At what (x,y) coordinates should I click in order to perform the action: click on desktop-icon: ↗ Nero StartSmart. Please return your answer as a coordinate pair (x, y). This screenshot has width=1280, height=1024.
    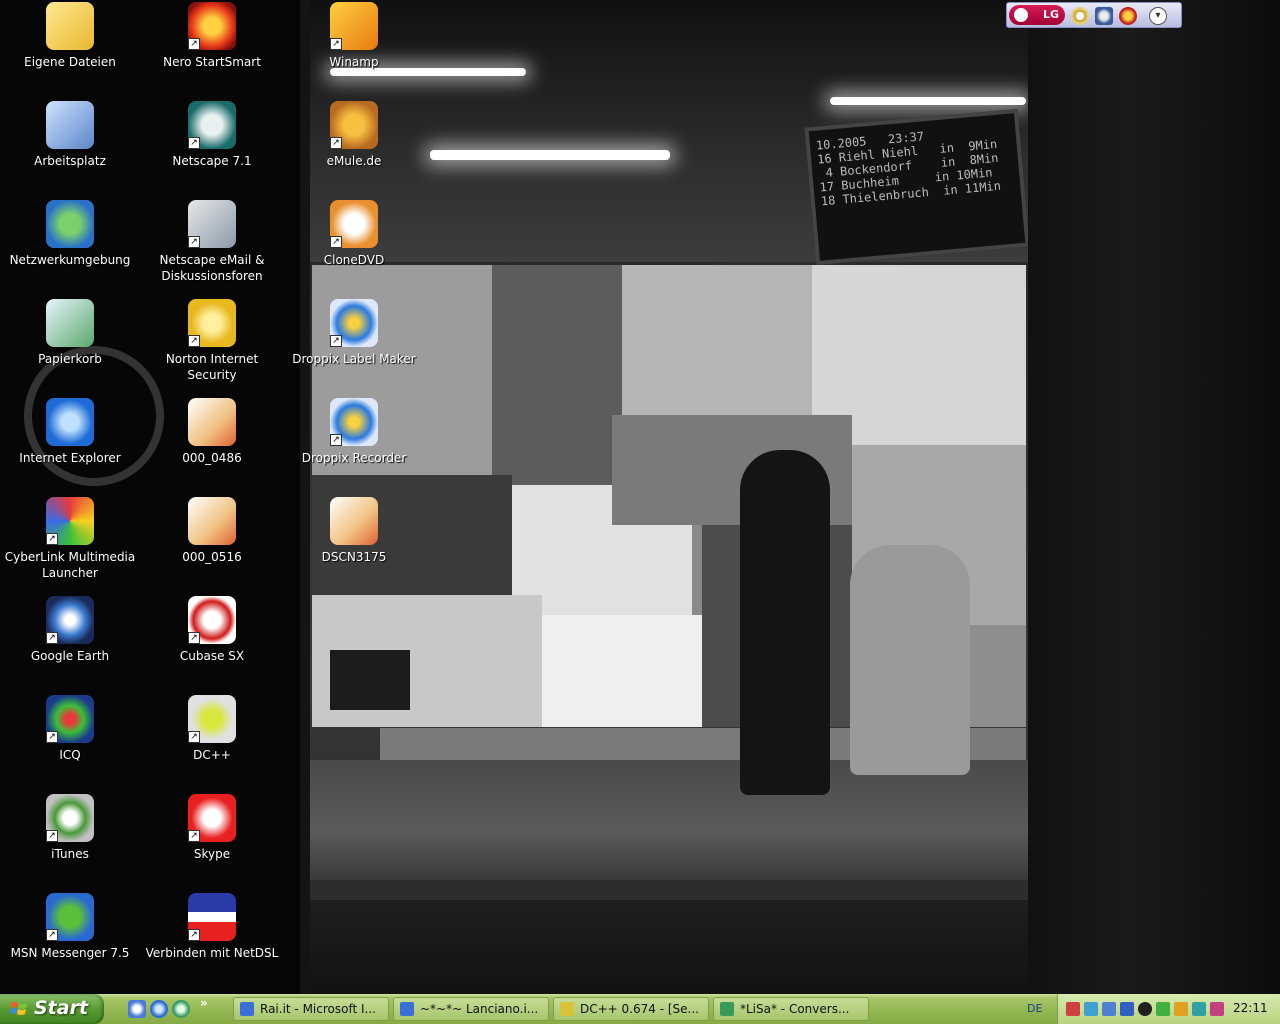
    Looking at the image, I should click on (212, 36).